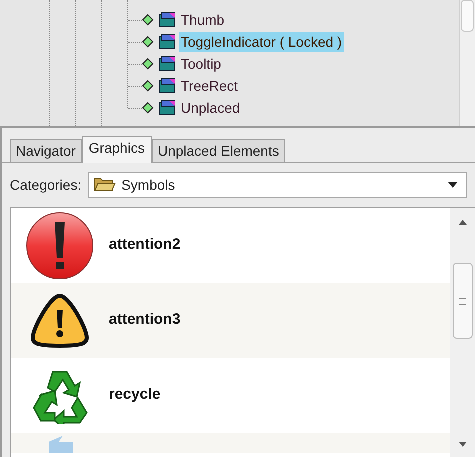 Image resolution: width=475 pixels, height=457 pixels. I want to click on symbol-name: recycle, so click(135, 395).